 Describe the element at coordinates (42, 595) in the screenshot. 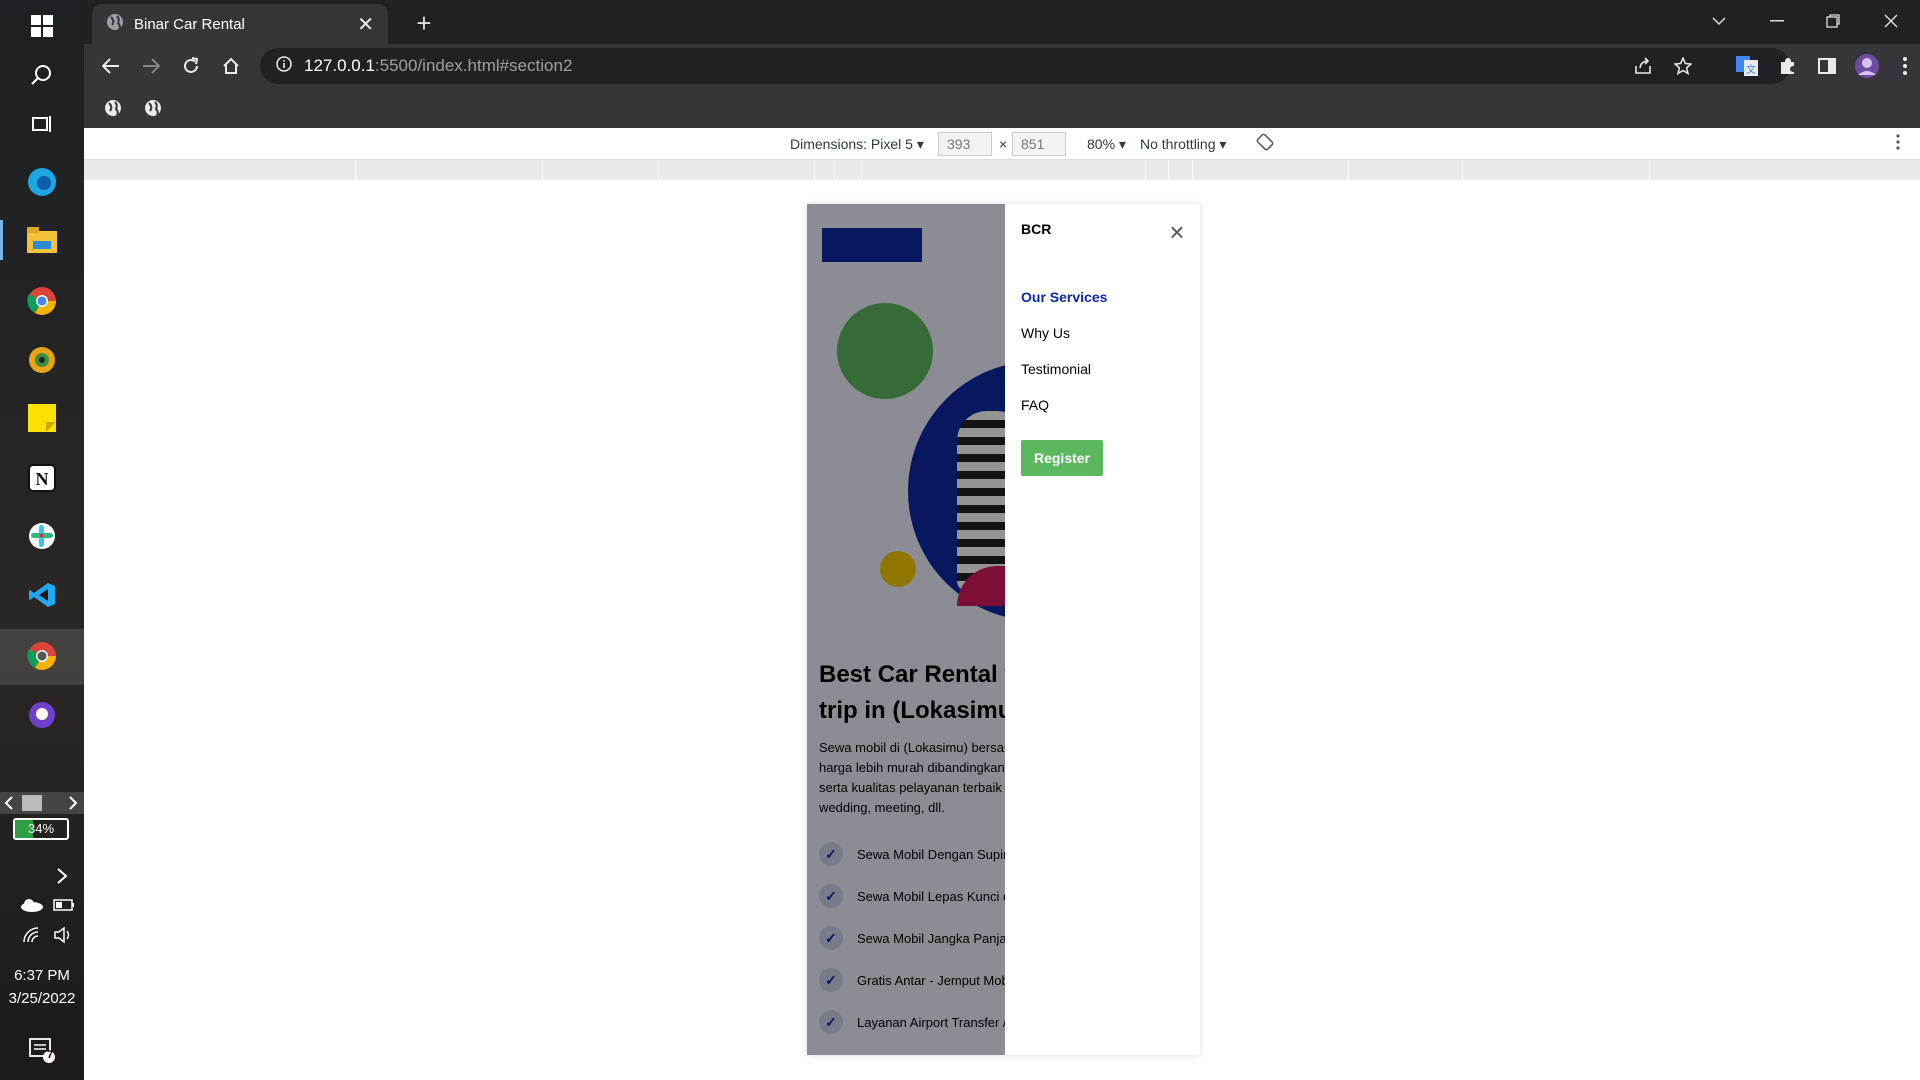

I see `vscode-icon` at that location.